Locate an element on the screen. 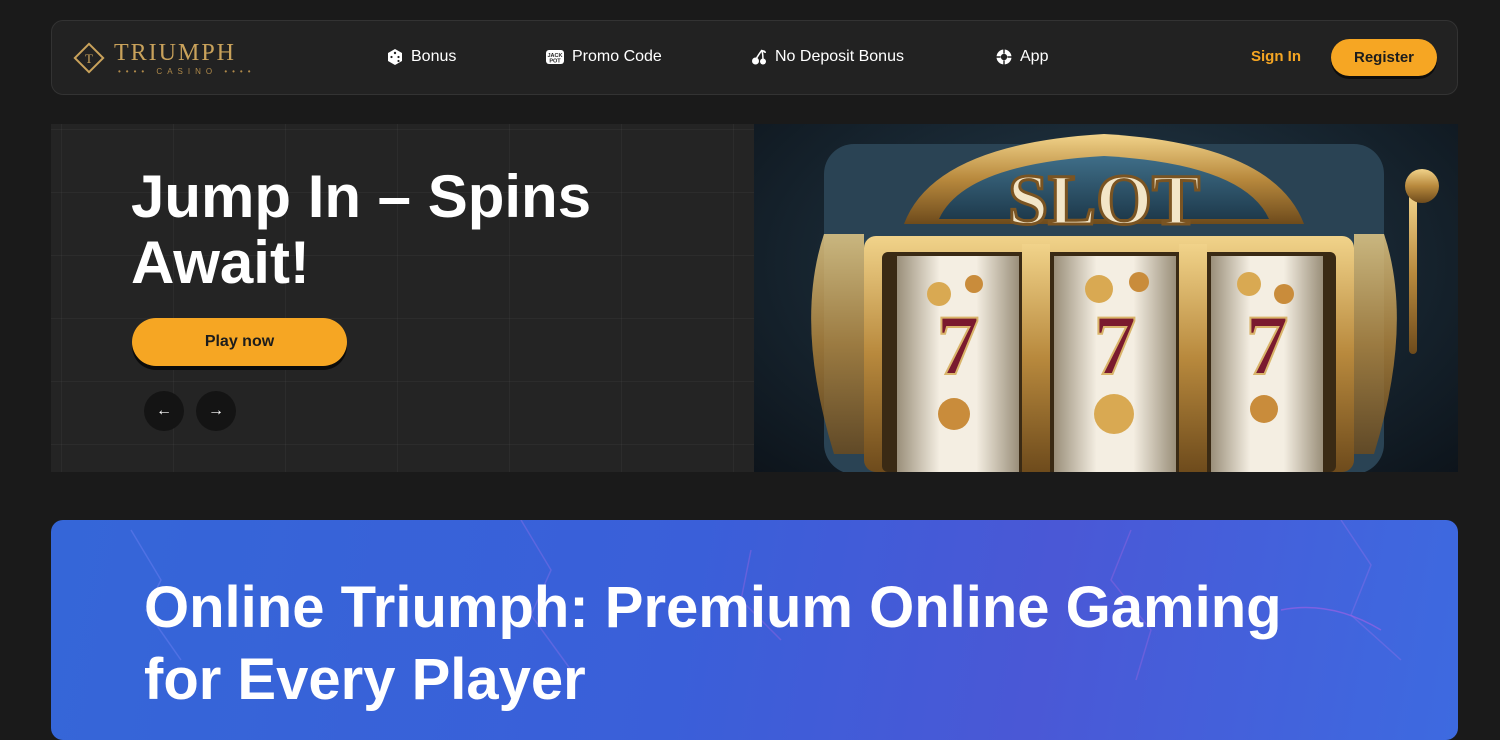  dice-icon is located at coordinates (395, 57).